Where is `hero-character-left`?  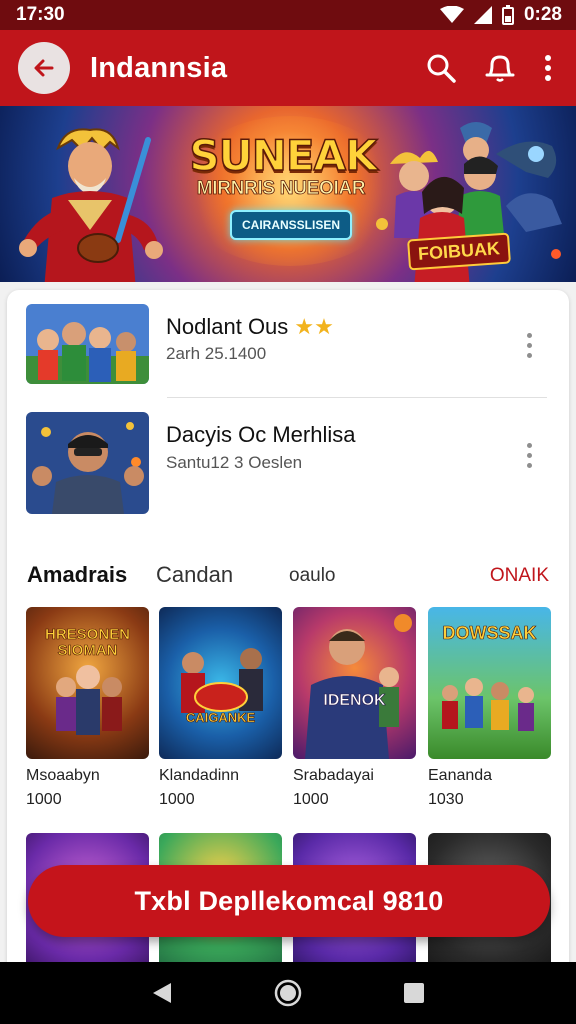 hero-character-left is located at coordinates (91, 205).